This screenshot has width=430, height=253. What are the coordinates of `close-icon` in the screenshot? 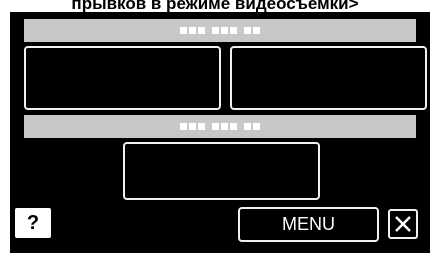 It's located at (403, 224).